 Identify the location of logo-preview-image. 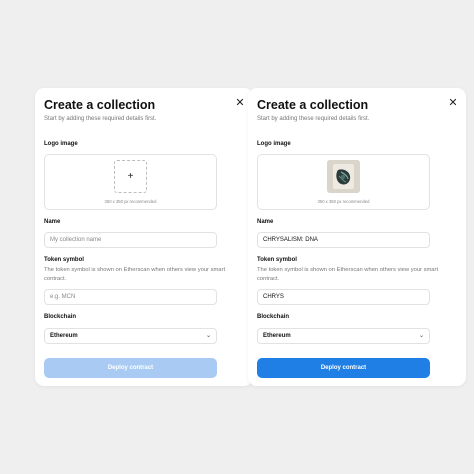
(343, 176).